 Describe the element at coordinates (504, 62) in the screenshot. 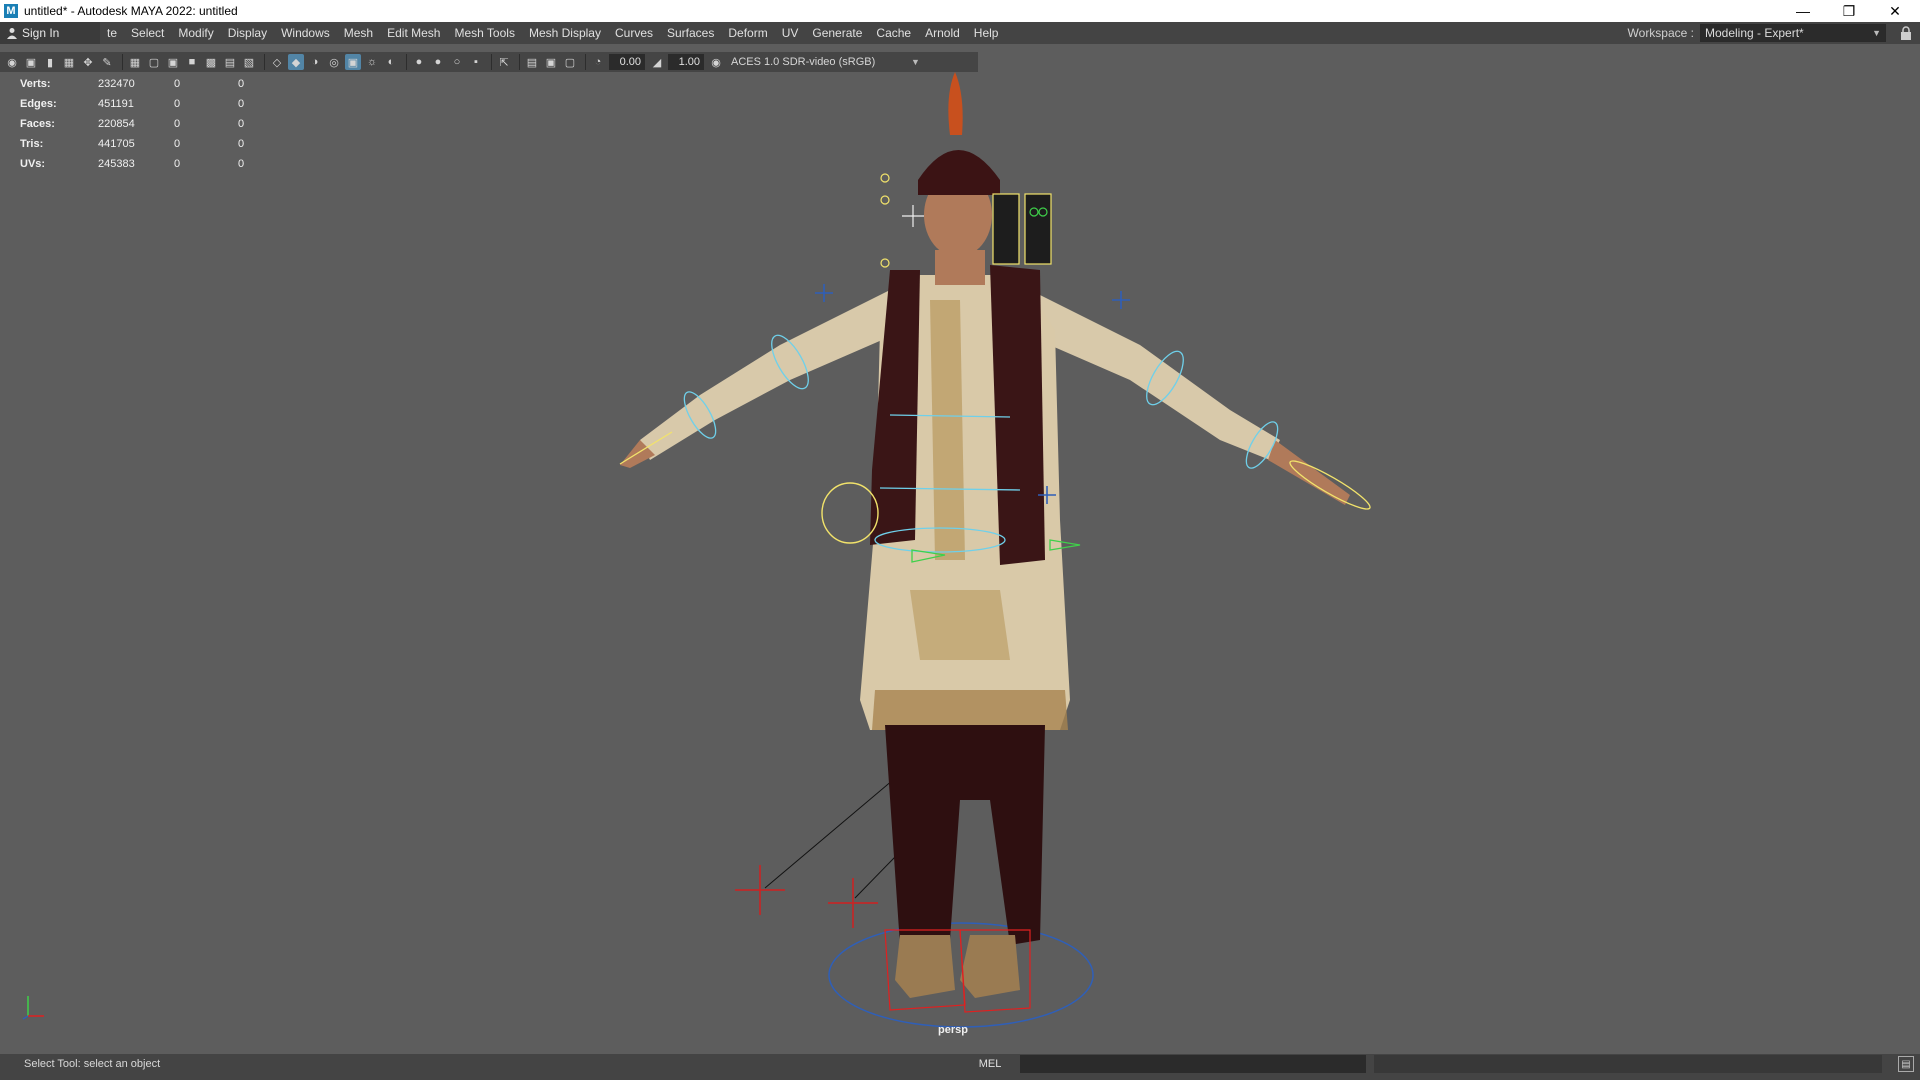

I see `isolate-select-icon: ⇱` at that location.